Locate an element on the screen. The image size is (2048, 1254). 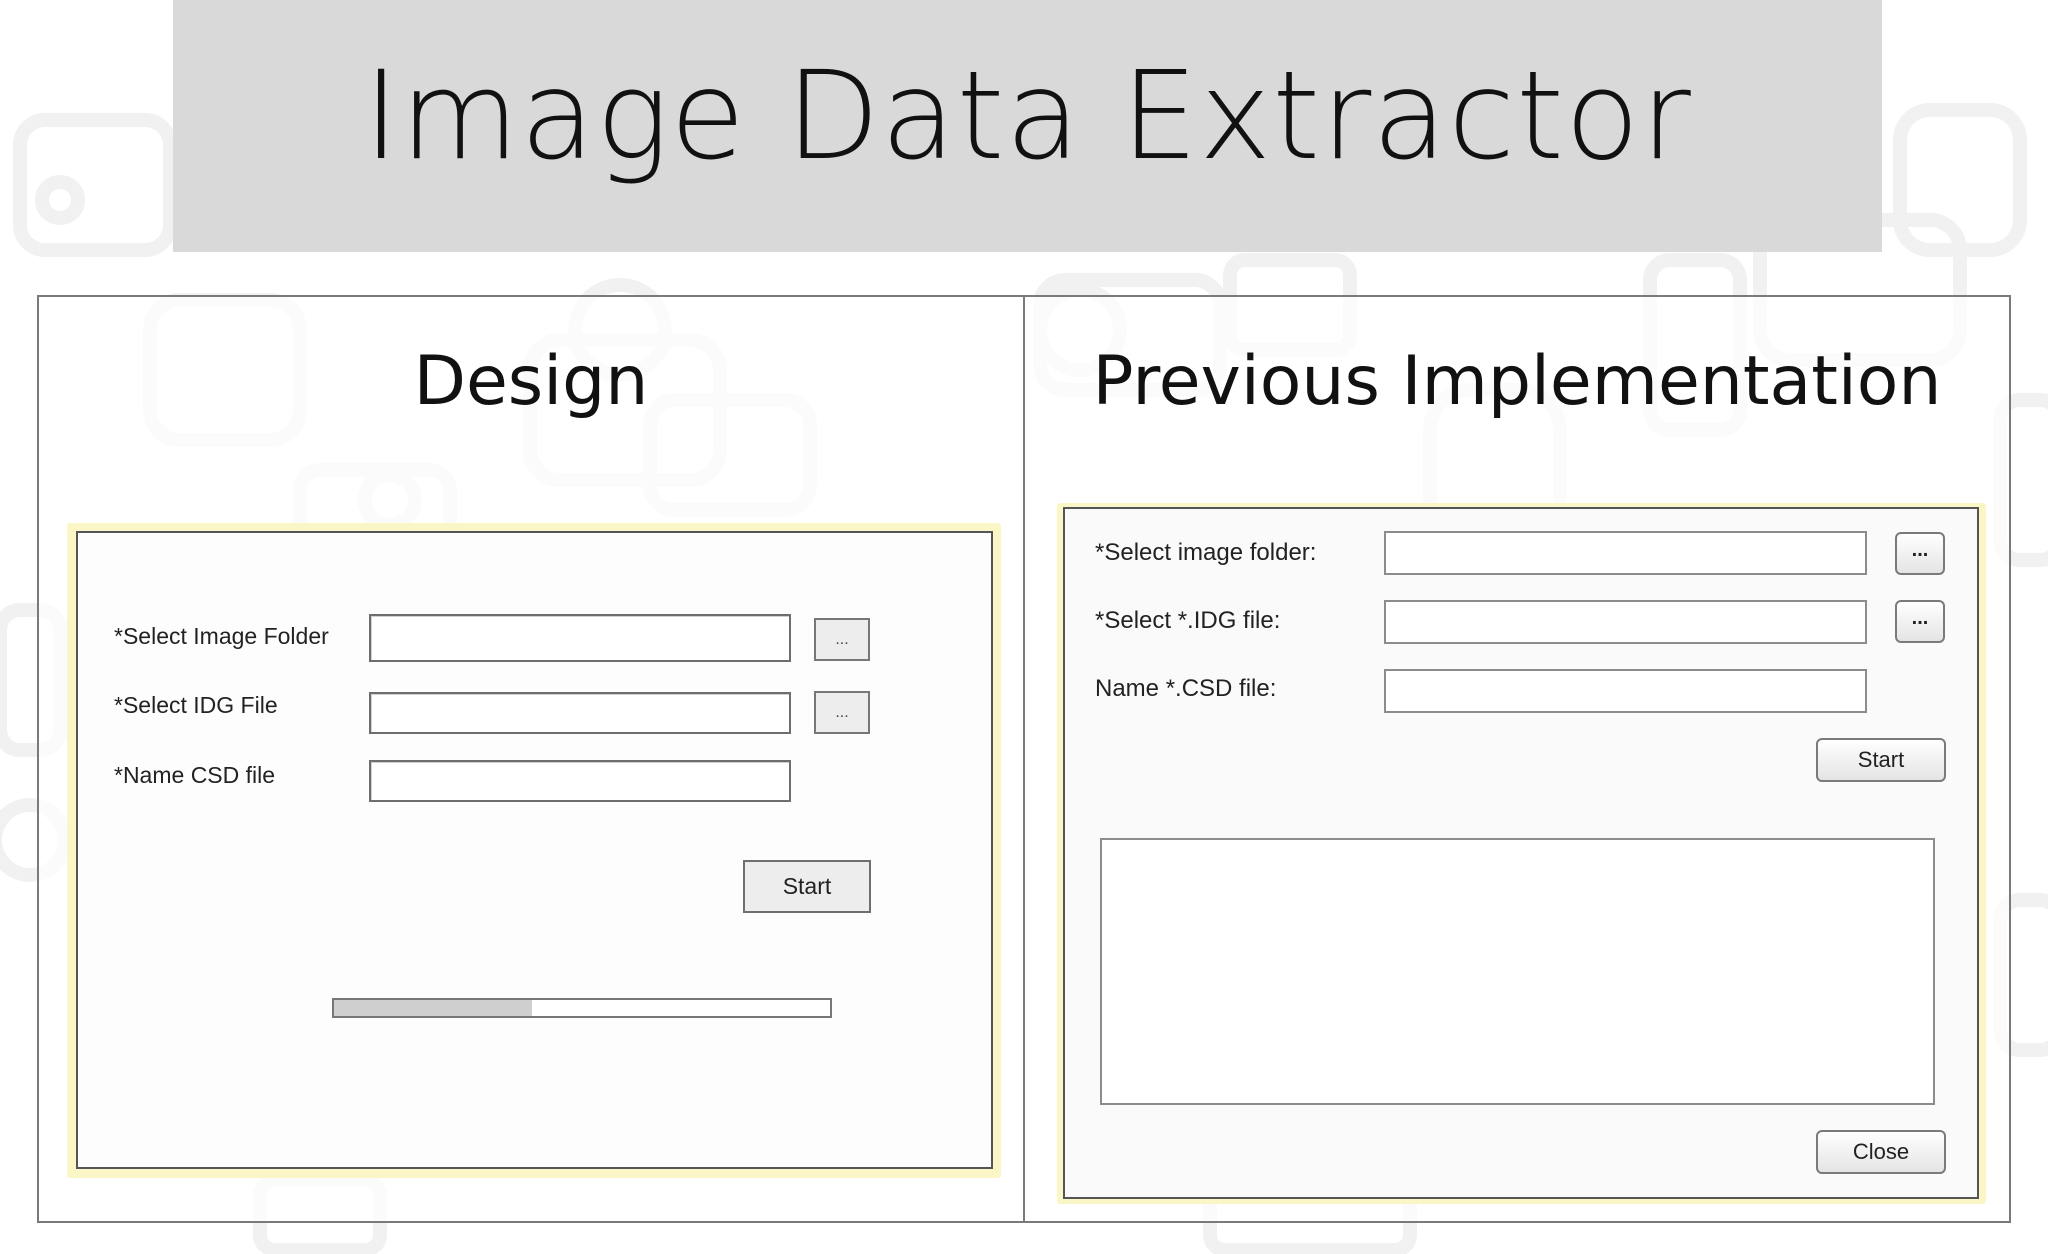
implementation-panel-heading: Previous Implementation is located at coordinates (1517, 381).